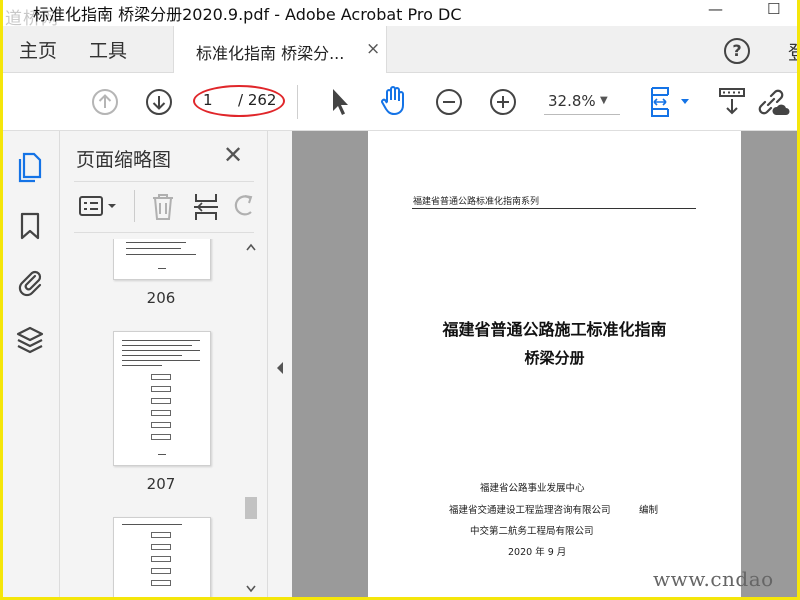 The height and width of the screenshot is (600, 800). I want to click on close-panel-button: ✕, so click(233, 155).